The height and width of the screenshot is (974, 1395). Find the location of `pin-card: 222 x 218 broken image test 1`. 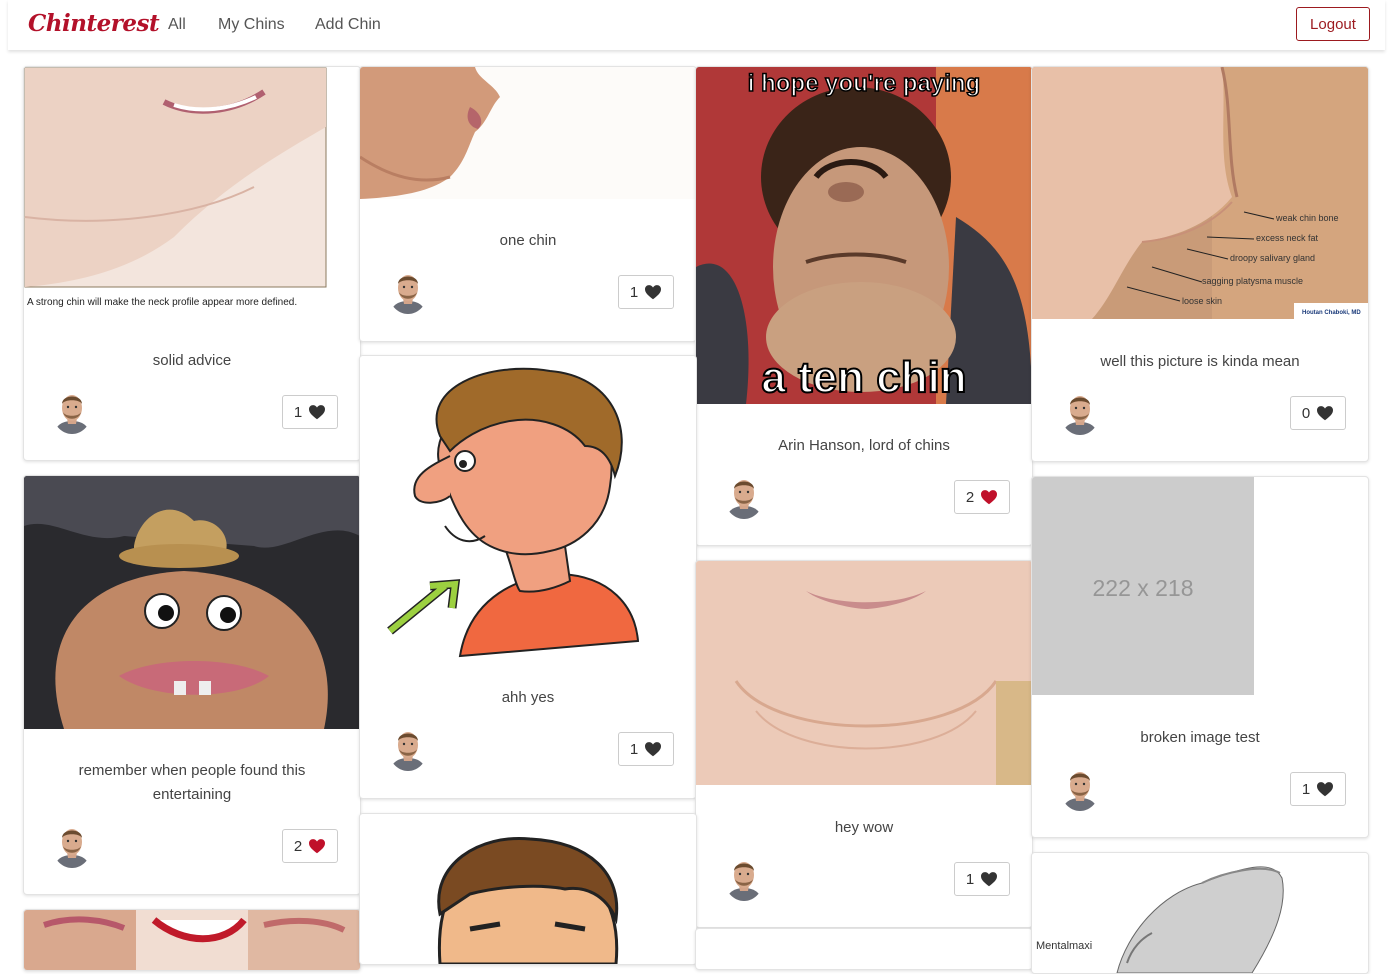

pin-card: 222 x 218 broken image test 1 is located at coordinates (1200, 657).